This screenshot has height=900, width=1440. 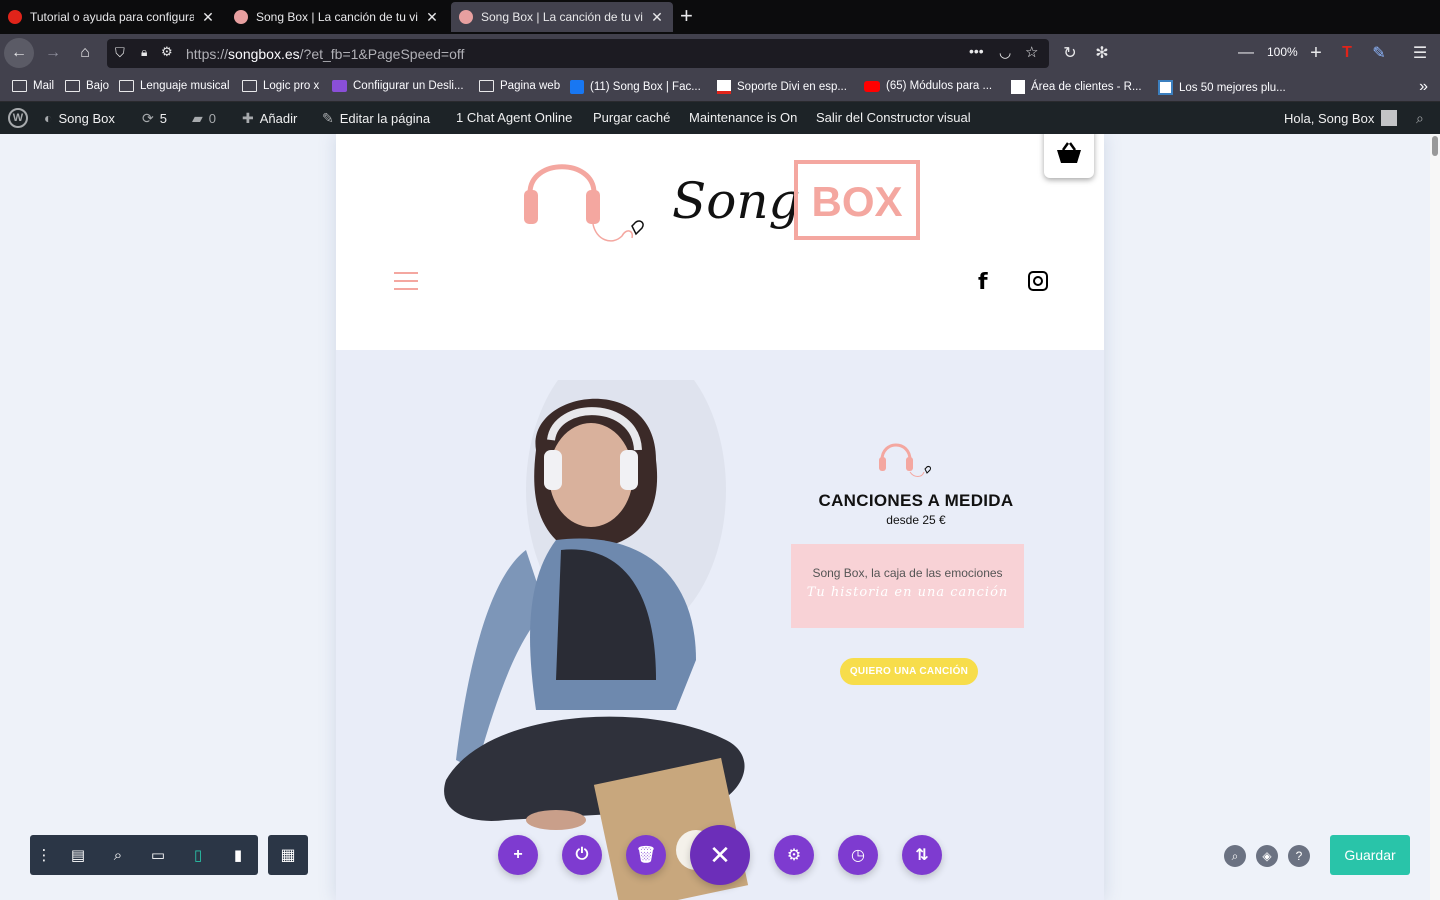 I want to click on basket-icon, so click(x=1069, y=152).